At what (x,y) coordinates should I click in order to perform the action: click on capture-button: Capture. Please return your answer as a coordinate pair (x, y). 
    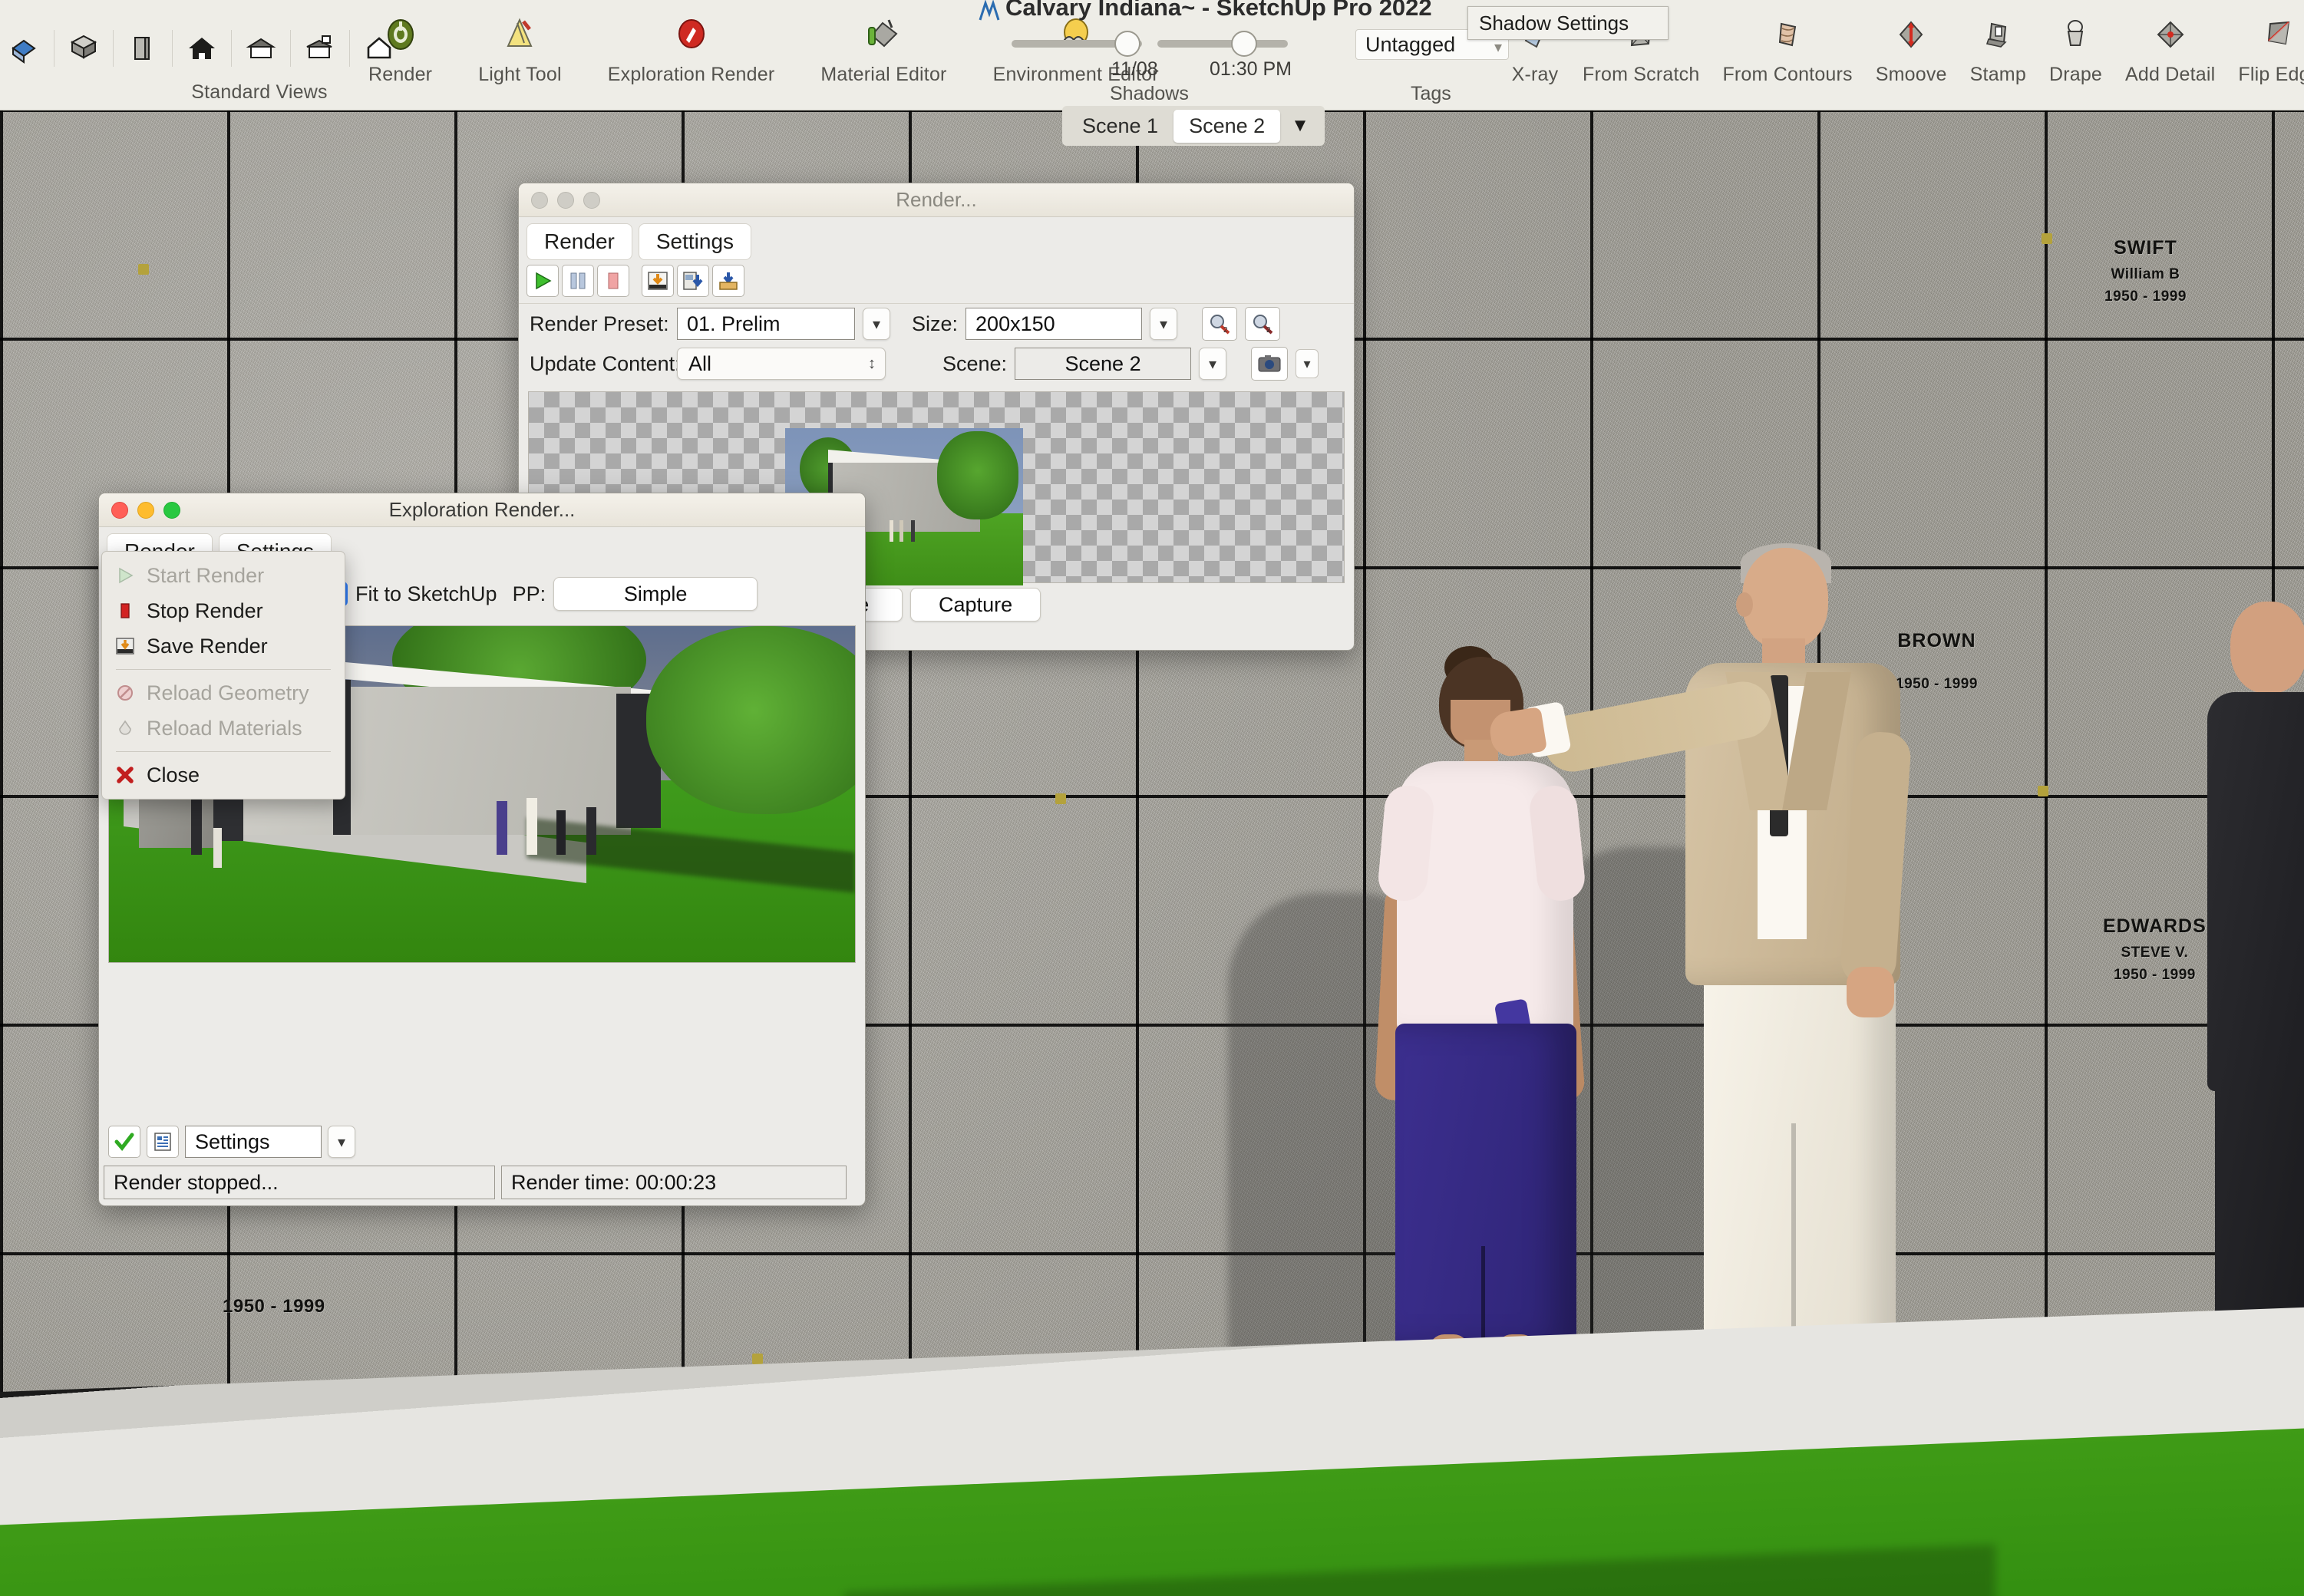
    Looking at the image, I should click on (975, 605).